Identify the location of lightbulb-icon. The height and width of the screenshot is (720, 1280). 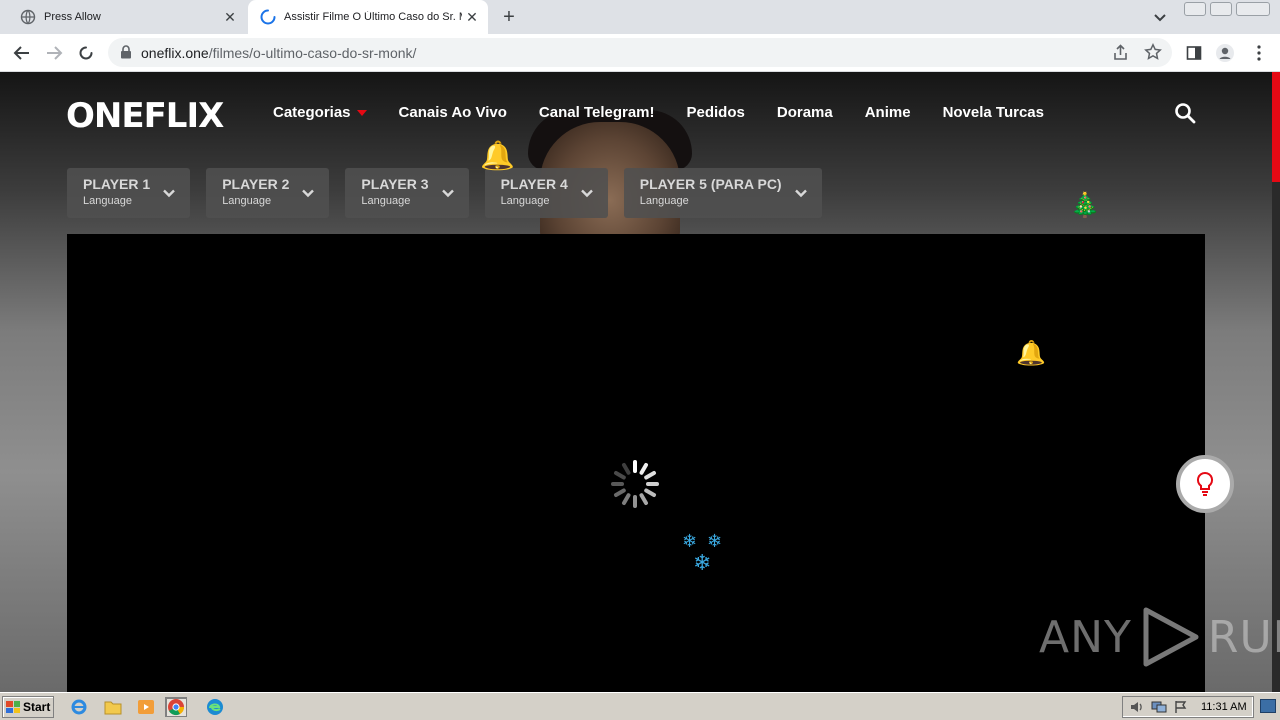
(1205, 483).